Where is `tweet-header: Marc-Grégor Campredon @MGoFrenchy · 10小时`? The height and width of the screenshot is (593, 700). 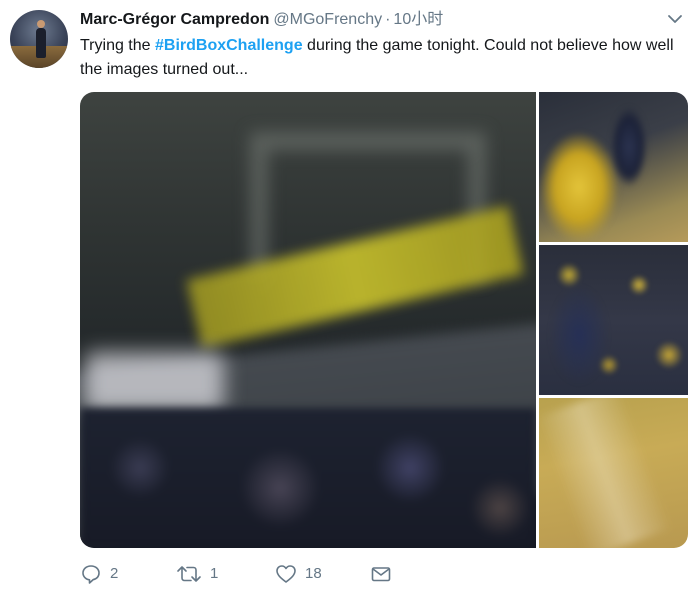 tweet-header: Marc-Grégor Campredon @MGoFrenchy · 10小时 is located at coordinates (261, 20).